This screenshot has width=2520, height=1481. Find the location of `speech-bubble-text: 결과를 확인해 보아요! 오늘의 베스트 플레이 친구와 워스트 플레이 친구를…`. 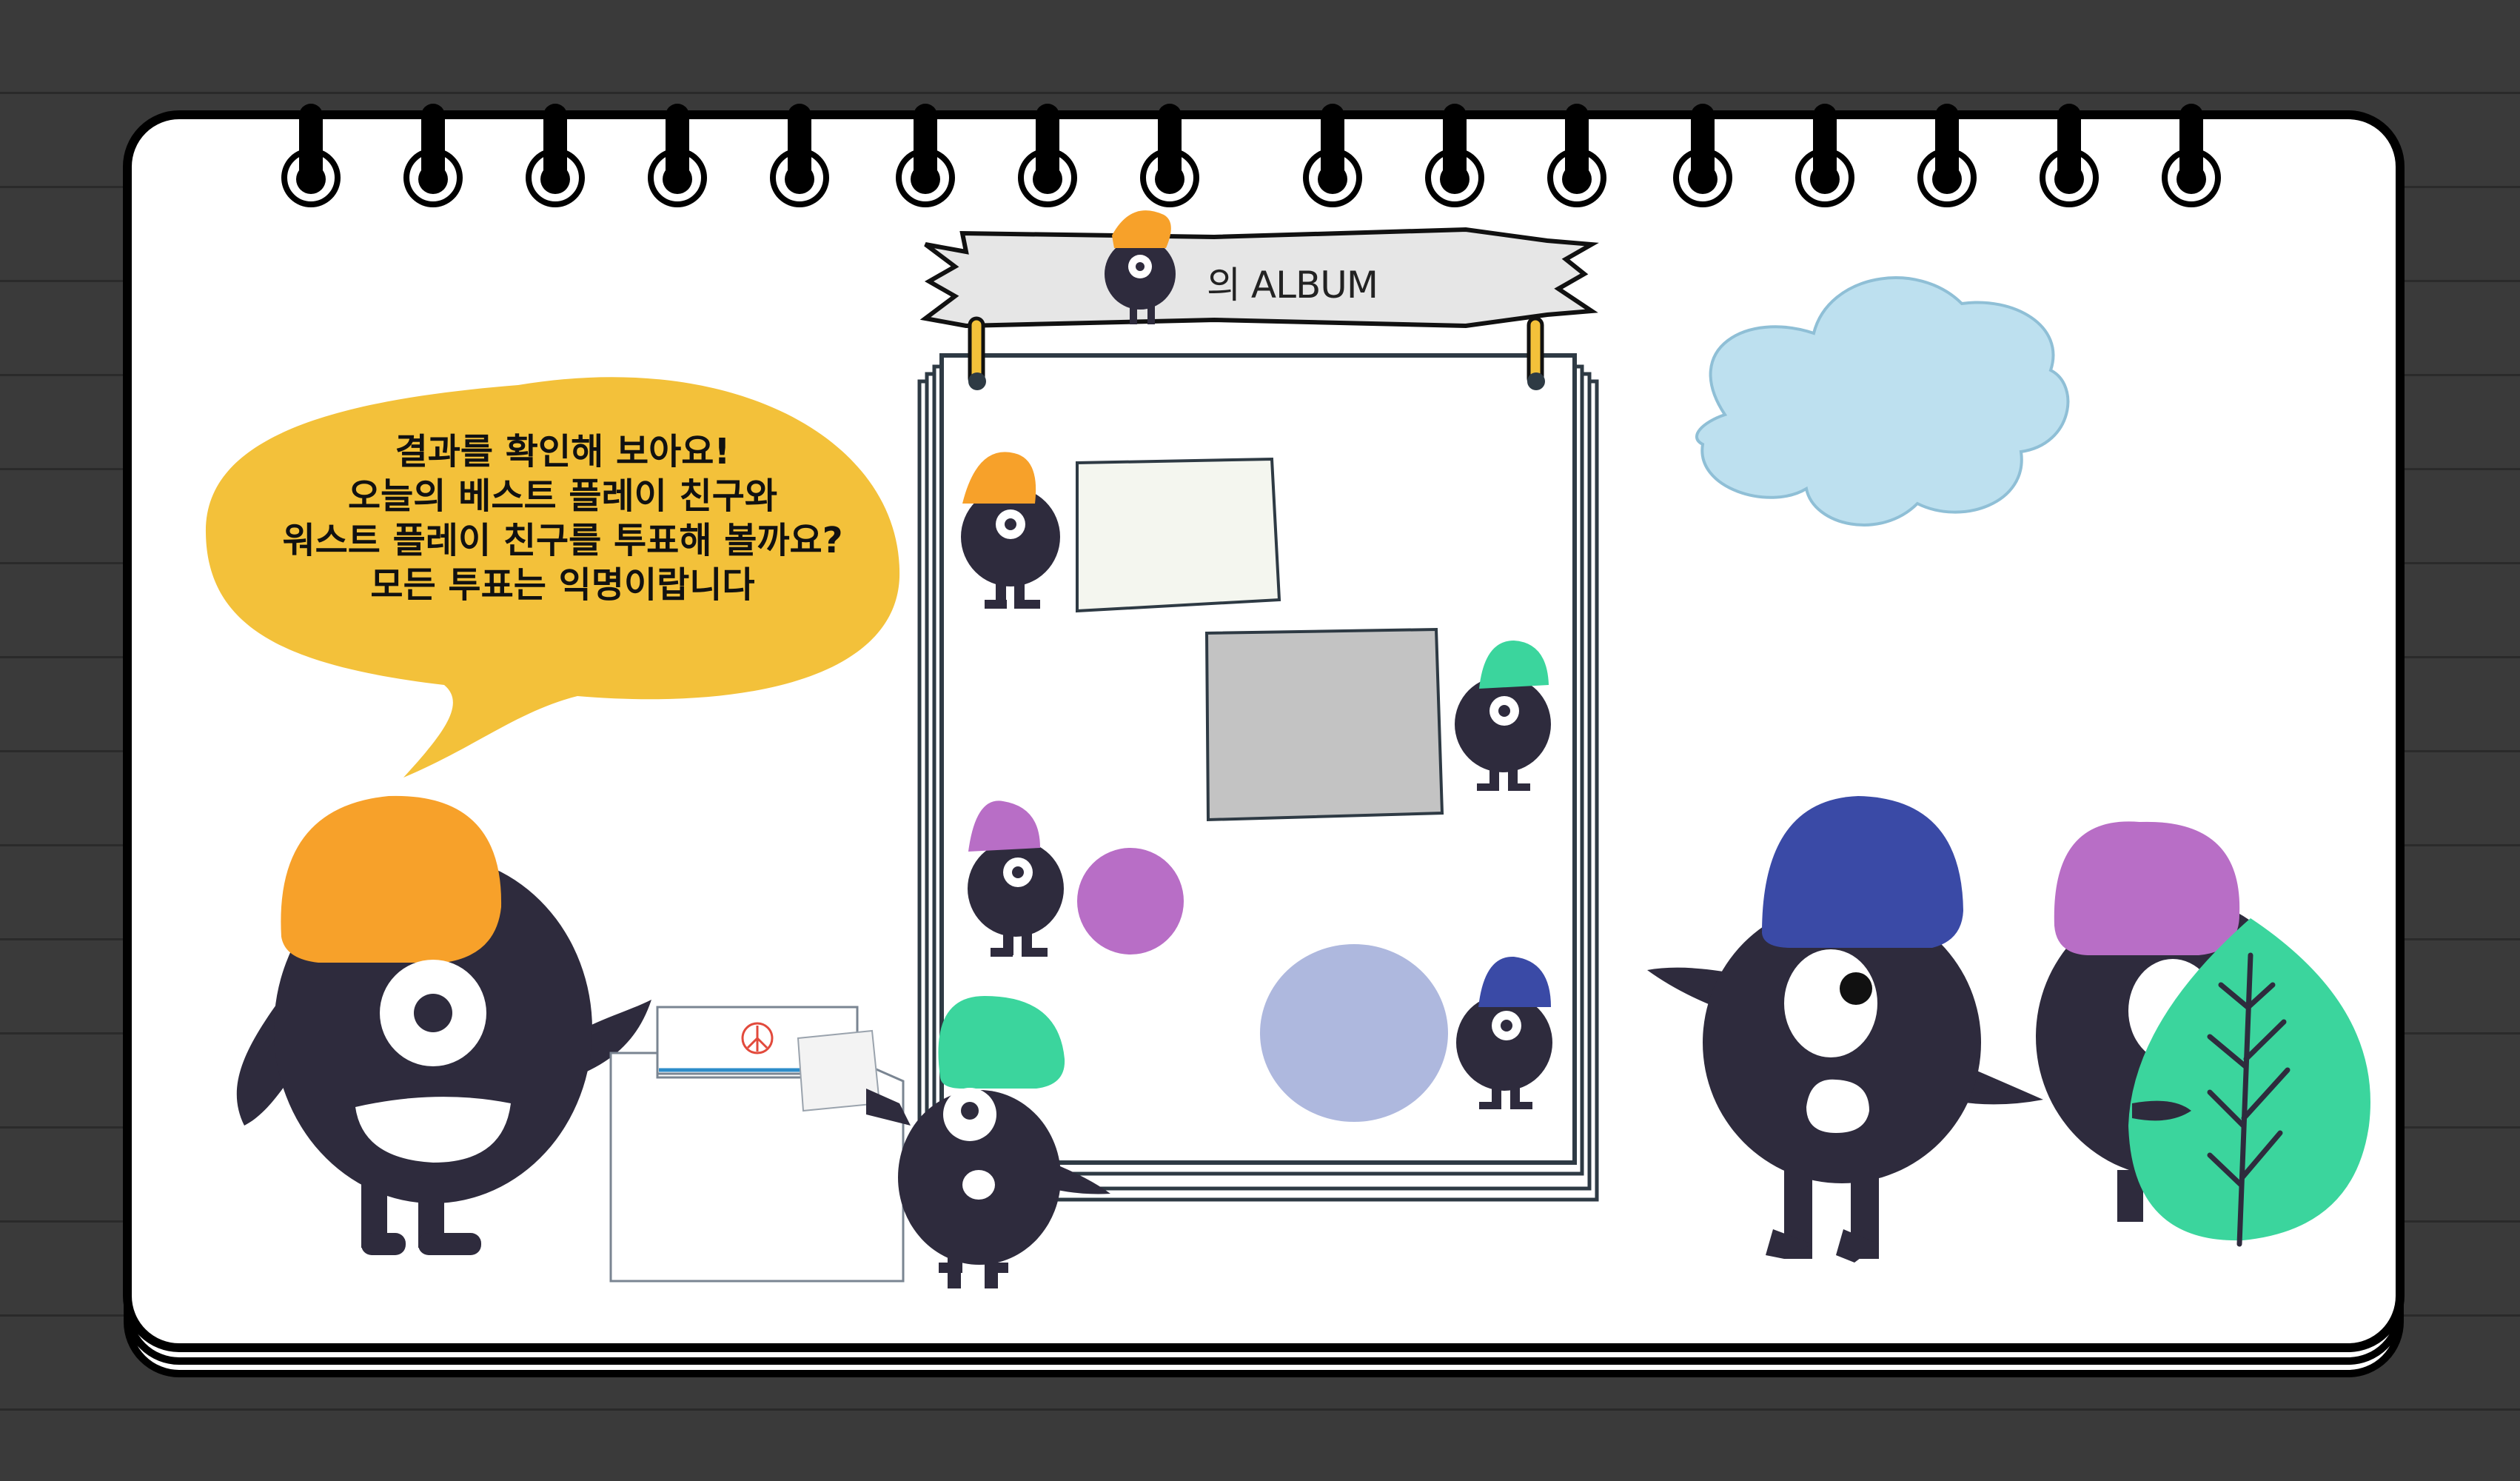

speech-bubble-text: 결과를 확인해 보아요! 오늘의 베스트 플레이 친구와 워스트 플레이 친구를… is located at coordinates (563, 518).